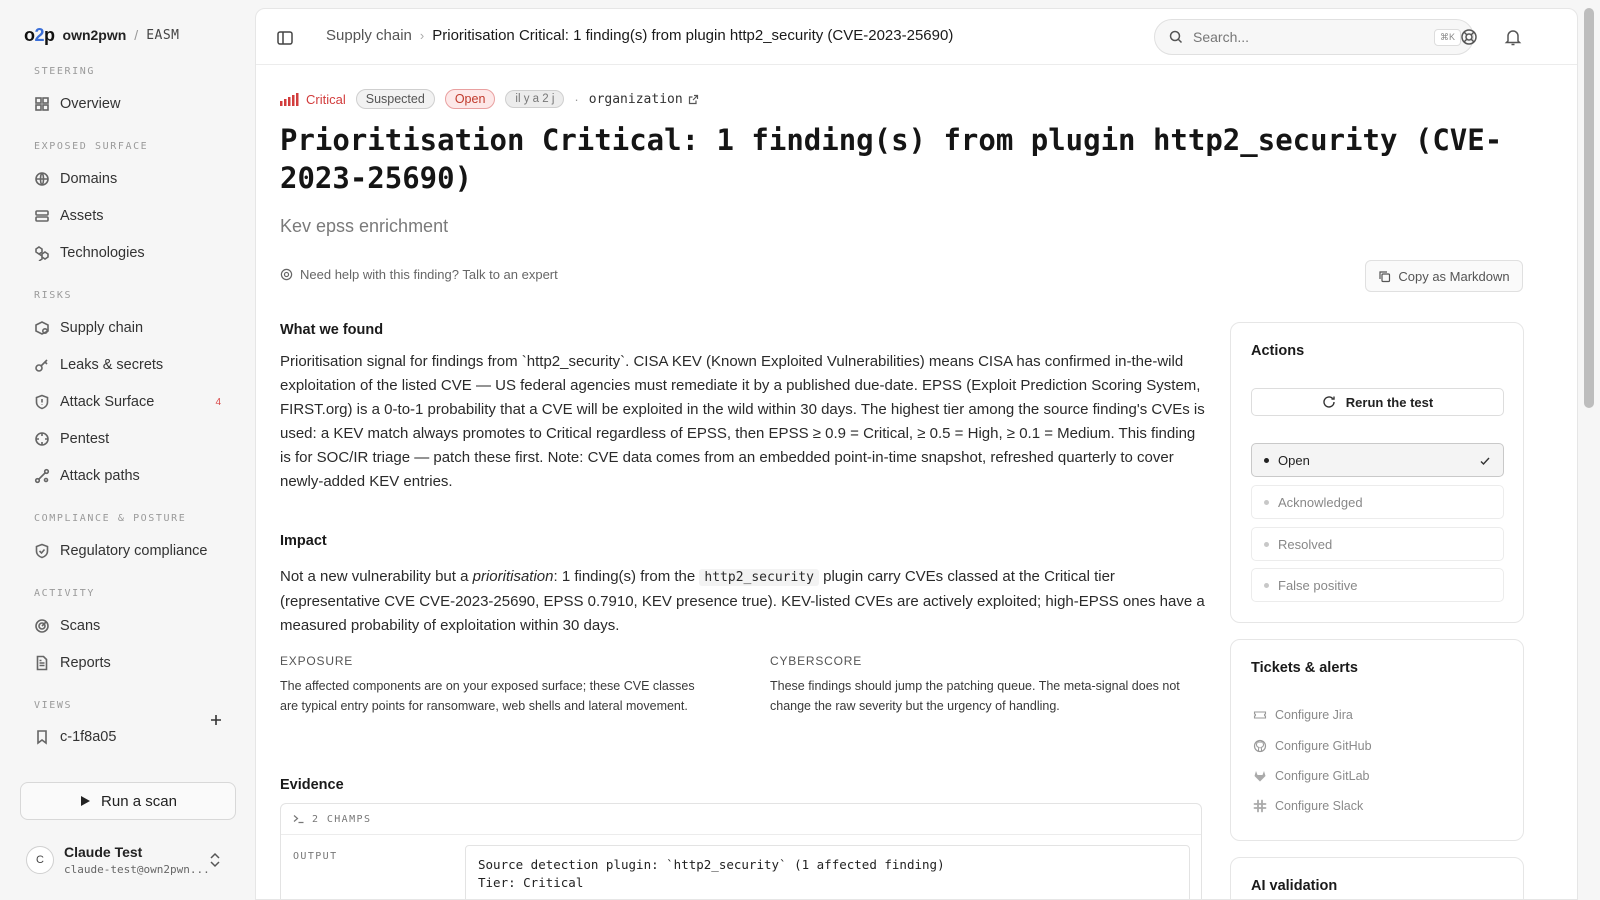 The image size is (1600, 900). I want to click on breadcrumb-parent: Supply chain, so click(369, 35).